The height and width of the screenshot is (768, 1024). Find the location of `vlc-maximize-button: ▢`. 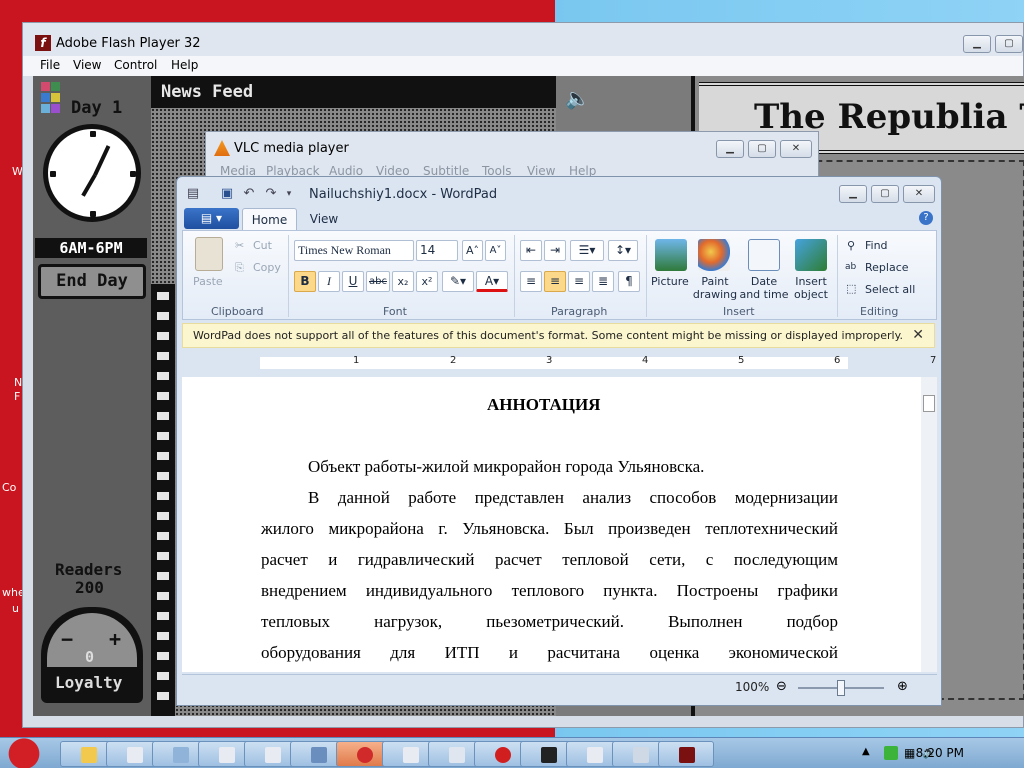

vlc-maximize-button: ▢ is located at coordinates (762, 149).